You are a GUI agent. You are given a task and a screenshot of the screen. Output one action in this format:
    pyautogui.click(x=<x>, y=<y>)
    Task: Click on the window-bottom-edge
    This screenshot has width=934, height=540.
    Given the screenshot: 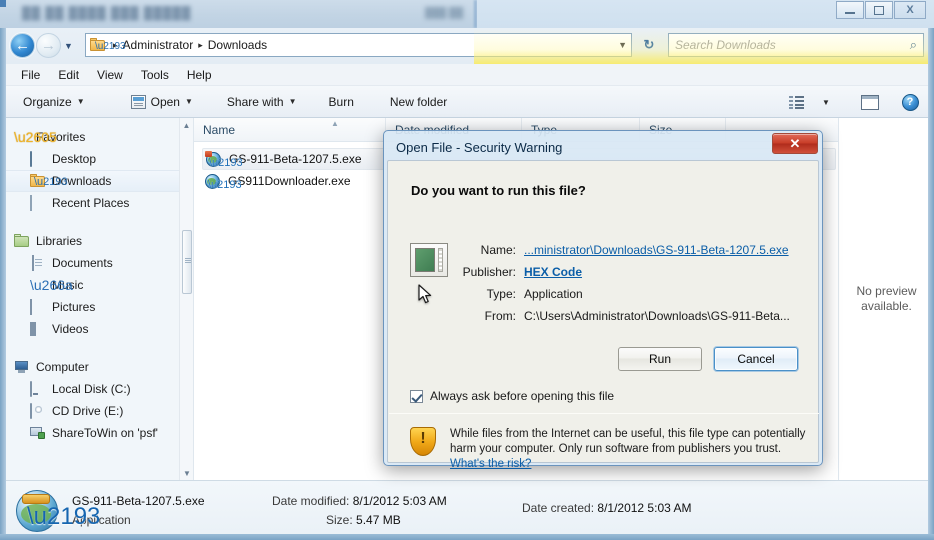 What is the action you would take?
    pyautogui.click(x=467, y=537)
    